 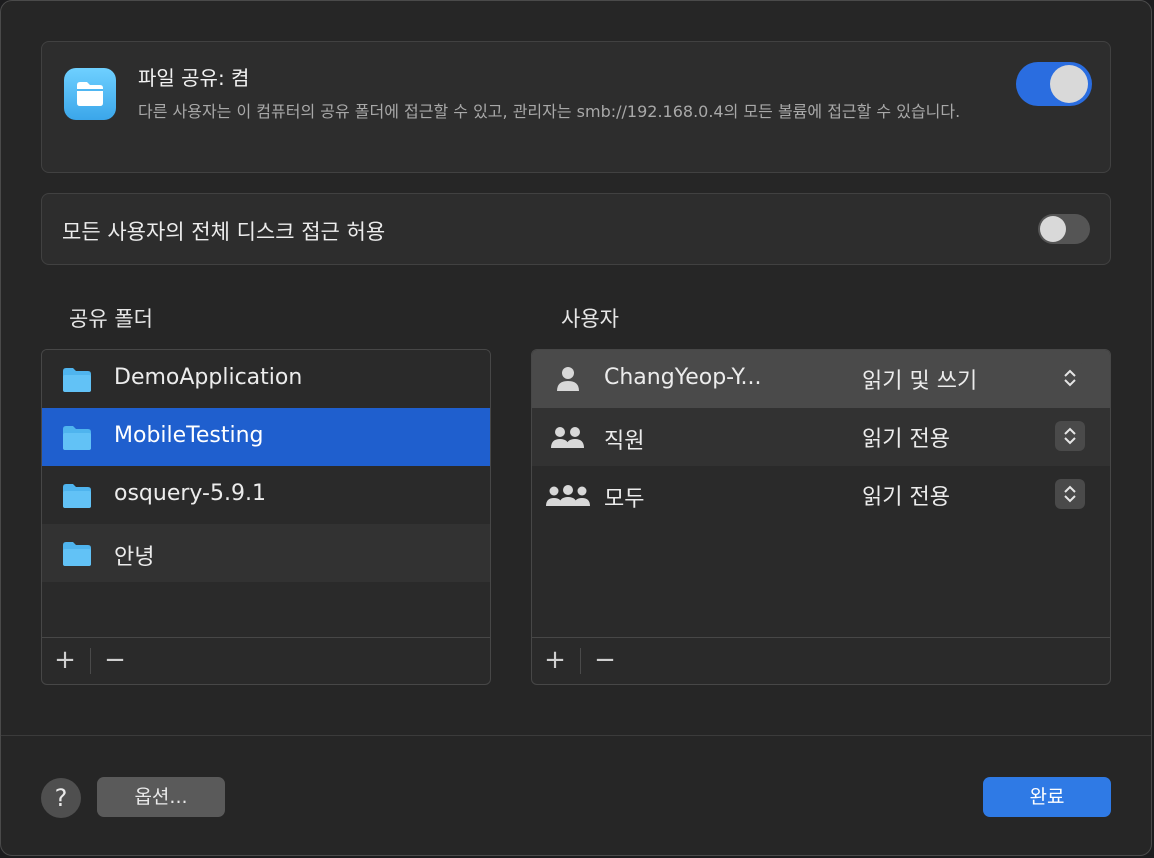 What do you see at coordinates (590, 319) in the screenshot?
I see `users-title: 사용자` at bounding box center [590, 319].